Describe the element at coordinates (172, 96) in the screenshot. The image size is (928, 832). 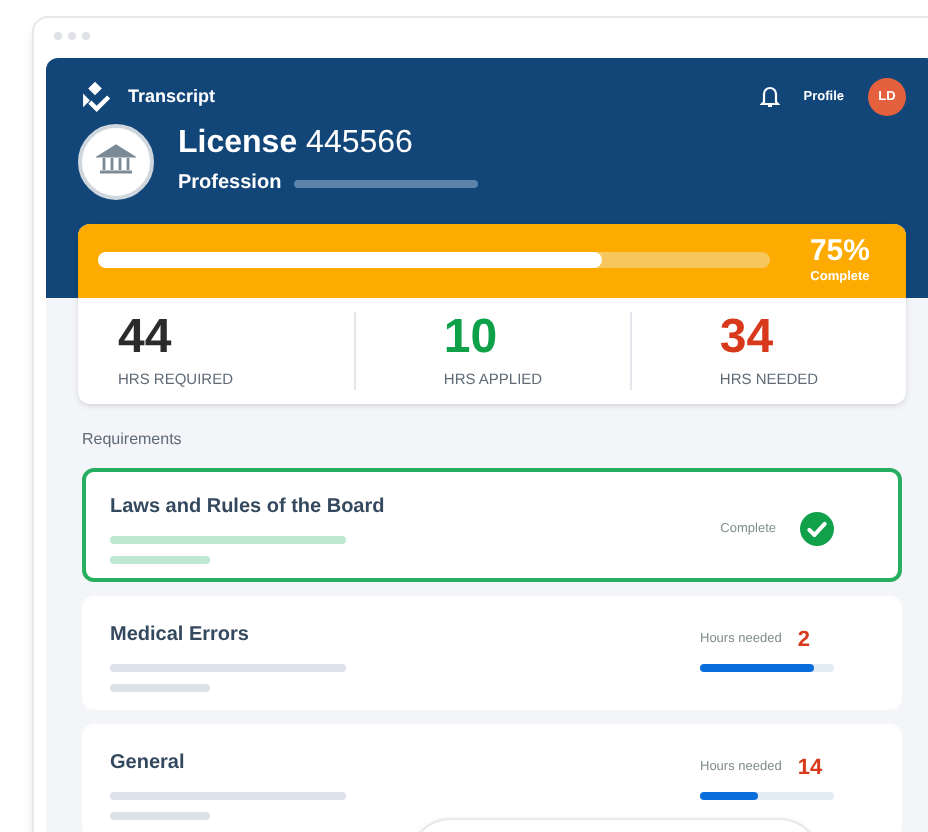
I see `app-title: Transcript` at that location.